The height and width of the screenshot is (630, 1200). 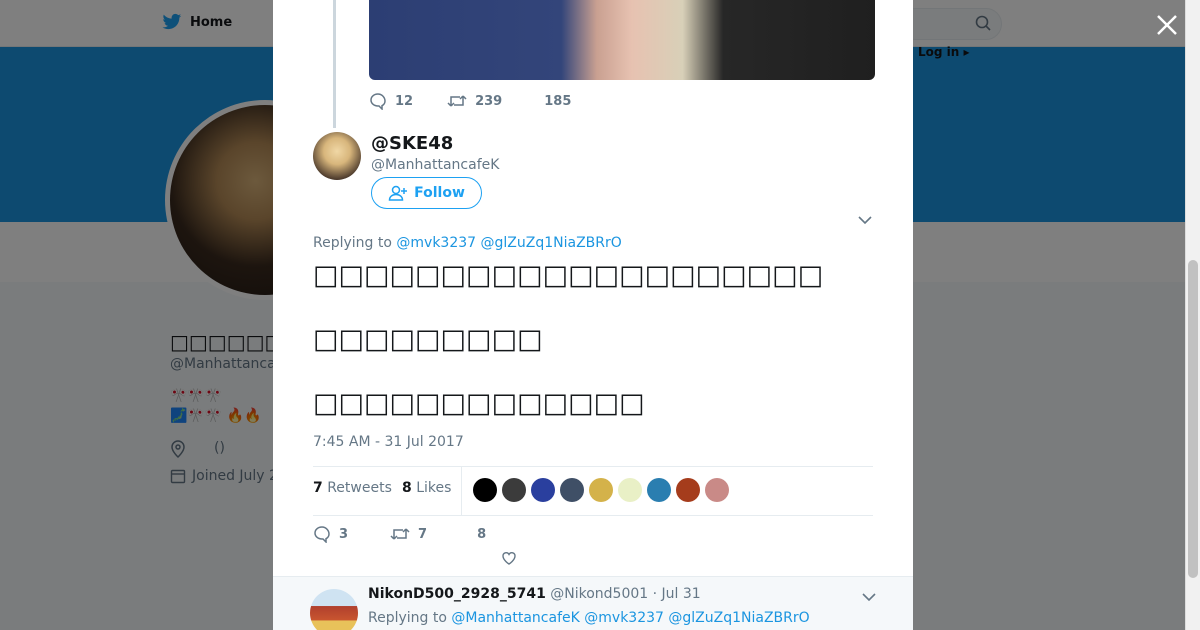 What do you see at coordinates (404, 101) in the screenshot?
I see `reply-count: 12` at bounding box center [404, 101].